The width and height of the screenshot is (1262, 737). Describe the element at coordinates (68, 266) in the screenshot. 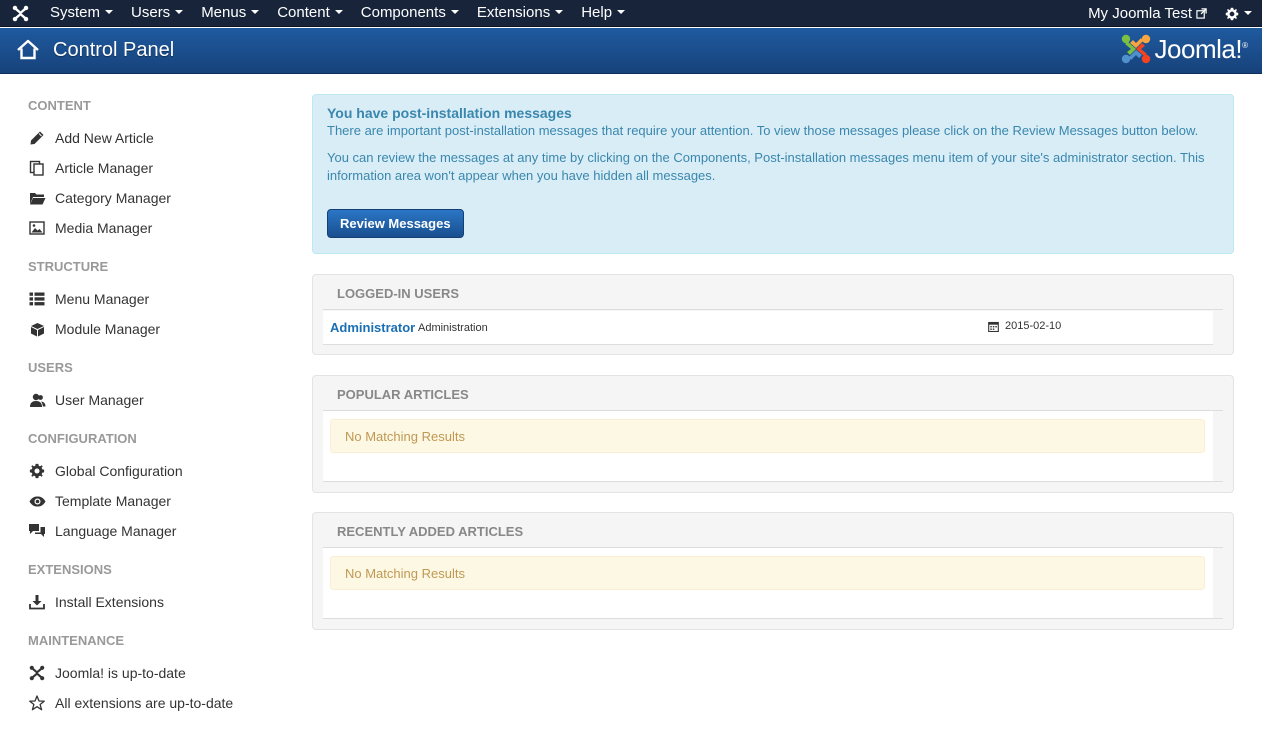

I see `sidebar-heading-structure: STRUCTURE` at that location.